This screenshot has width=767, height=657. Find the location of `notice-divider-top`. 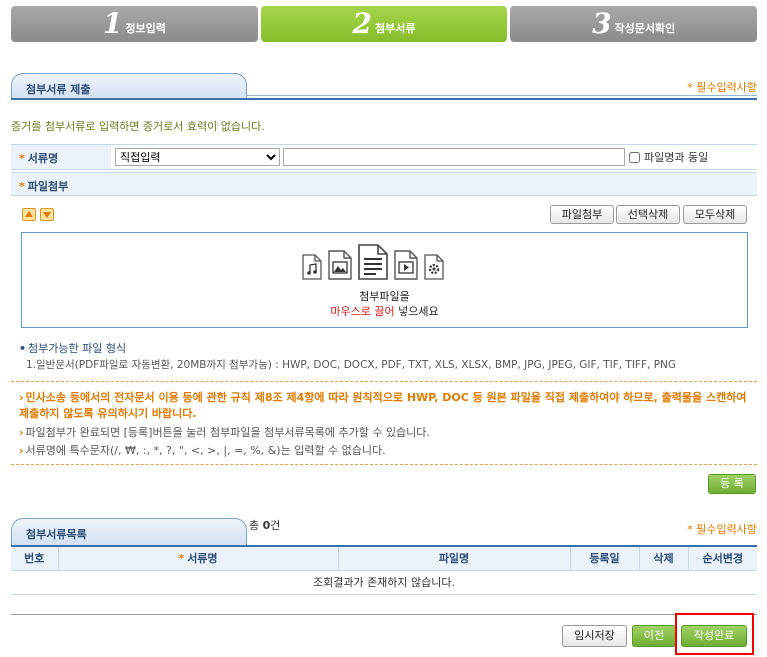

notice-divider-top is located at coordinates (384, 381).